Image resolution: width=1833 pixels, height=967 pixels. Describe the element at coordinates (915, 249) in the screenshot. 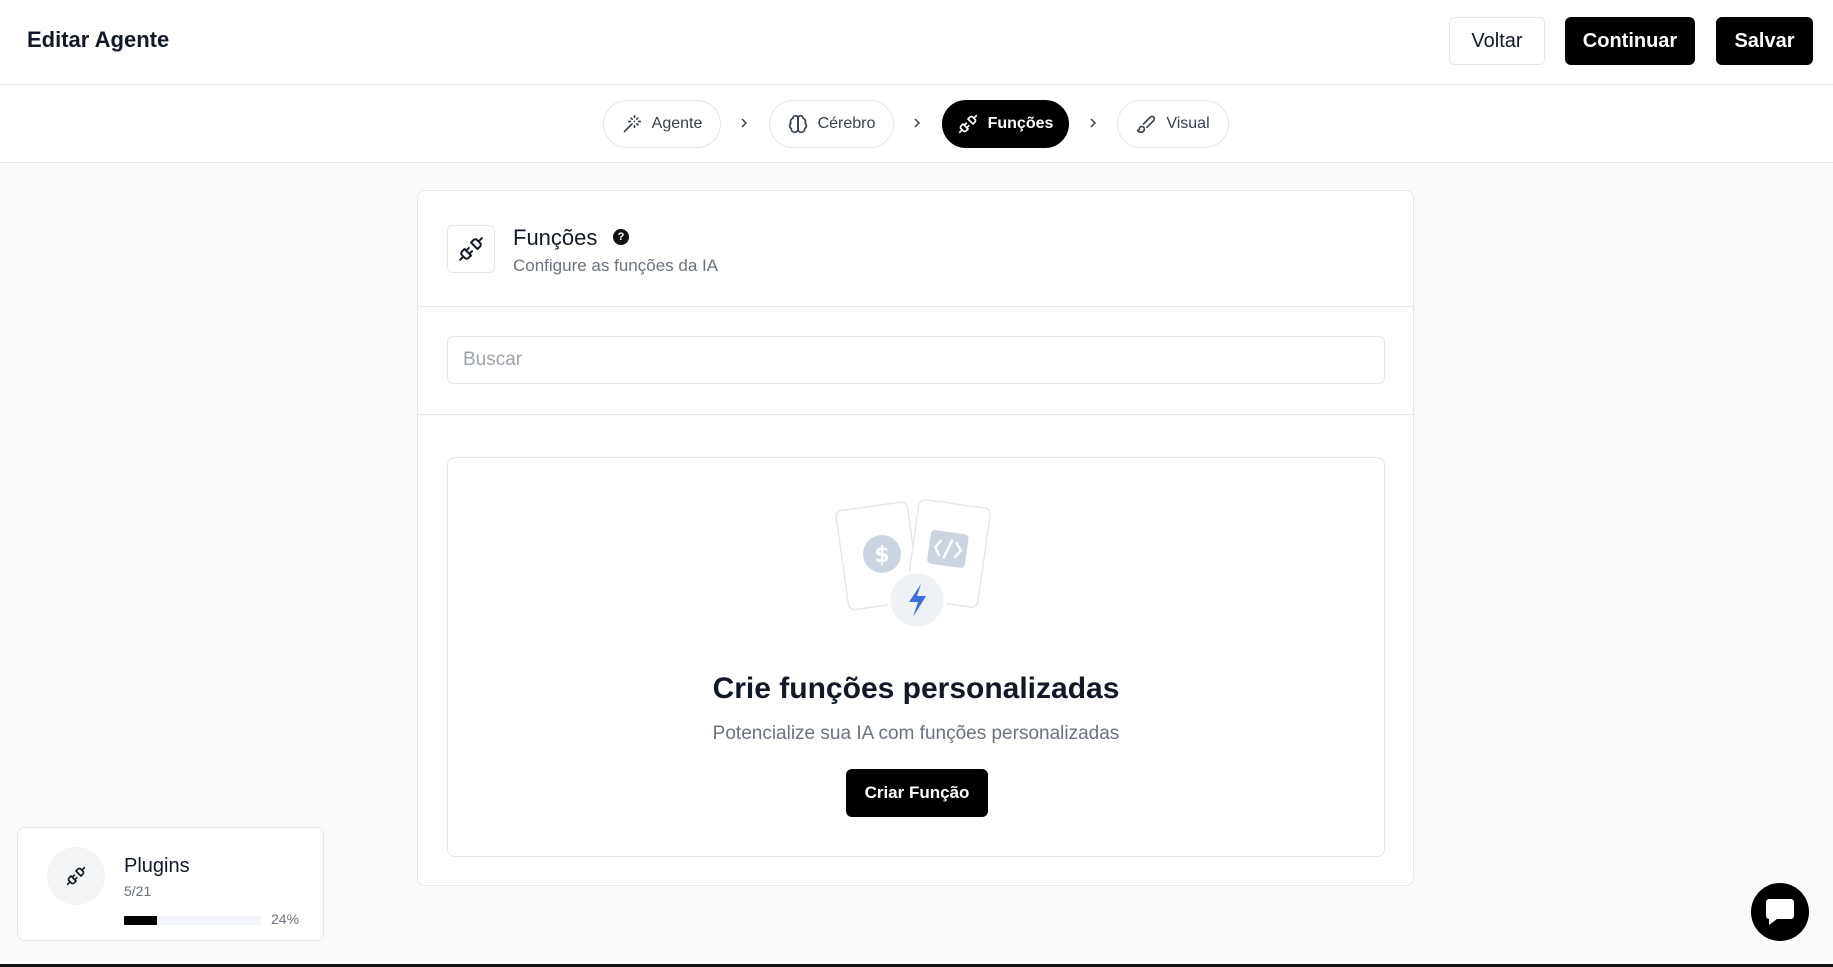

I see `section-header: Funções ? Configure as funções da IA` at that location.